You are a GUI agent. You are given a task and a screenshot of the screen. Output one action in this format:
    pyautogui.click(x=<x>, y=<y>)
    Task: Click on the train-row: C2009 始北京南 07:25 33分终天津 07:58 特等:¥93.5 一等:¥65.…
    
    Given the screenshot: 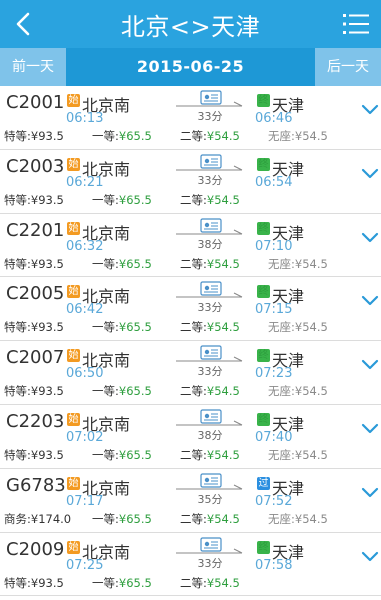 What is the action you would take?
    pyautogui.click(x=190, y=565)
    